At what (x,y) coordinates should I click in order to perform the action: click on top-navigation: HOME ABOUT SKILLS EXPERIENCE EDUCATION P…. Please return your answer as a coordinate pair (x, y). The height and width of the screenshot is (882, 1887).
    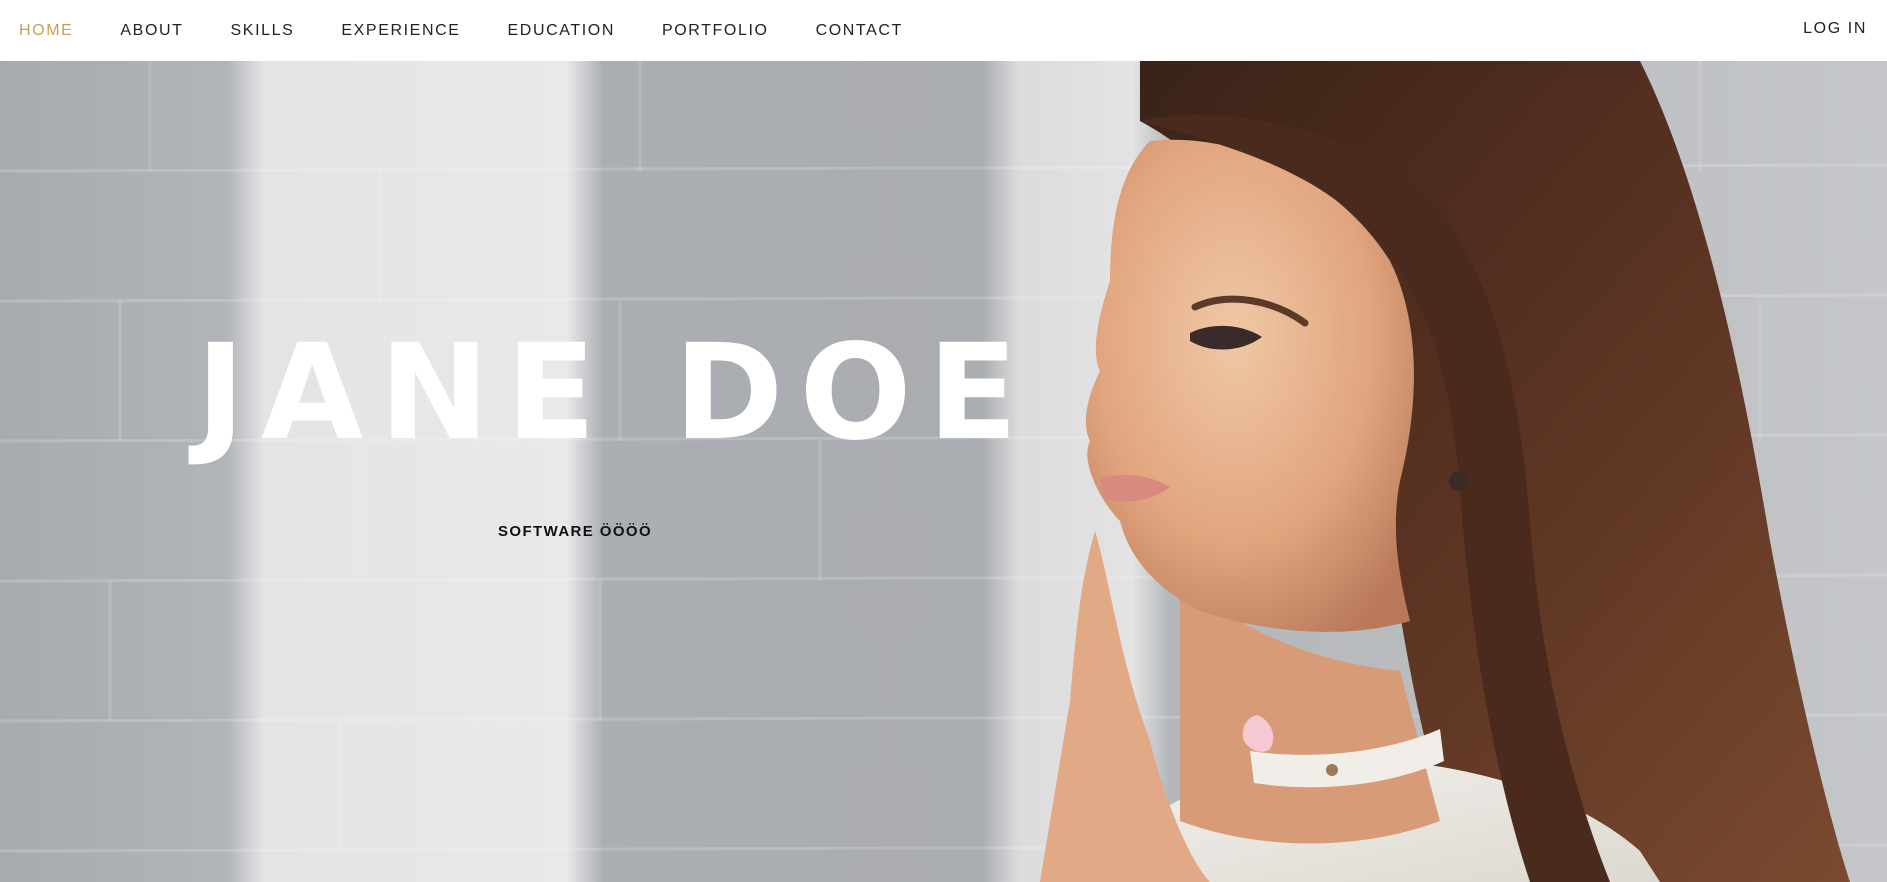
    Looking at the image, I should click on (943, 30).